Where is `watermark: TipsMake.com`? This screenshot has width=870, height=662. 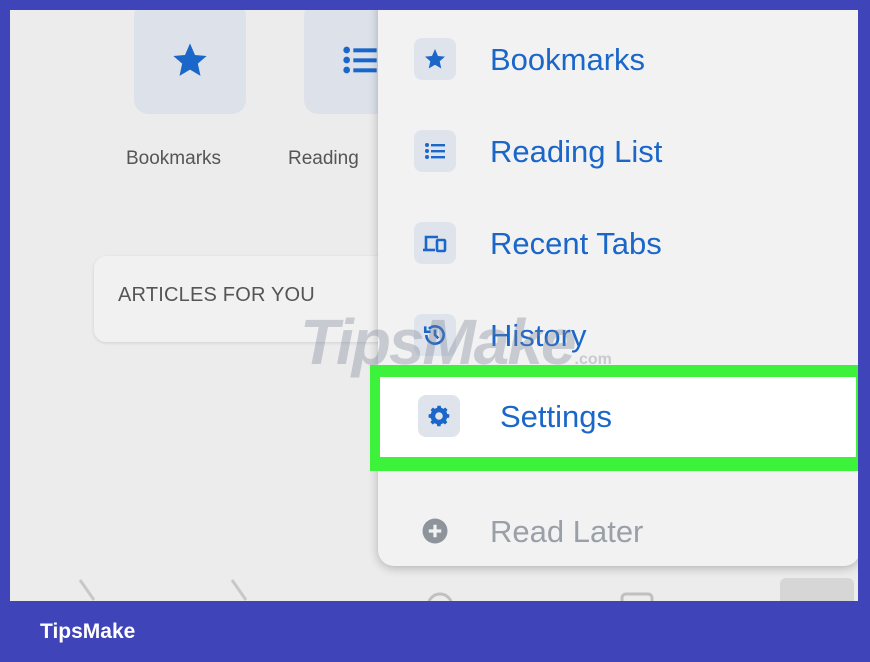 watermark: TipsMake.com is located at coordinates (456, 342).